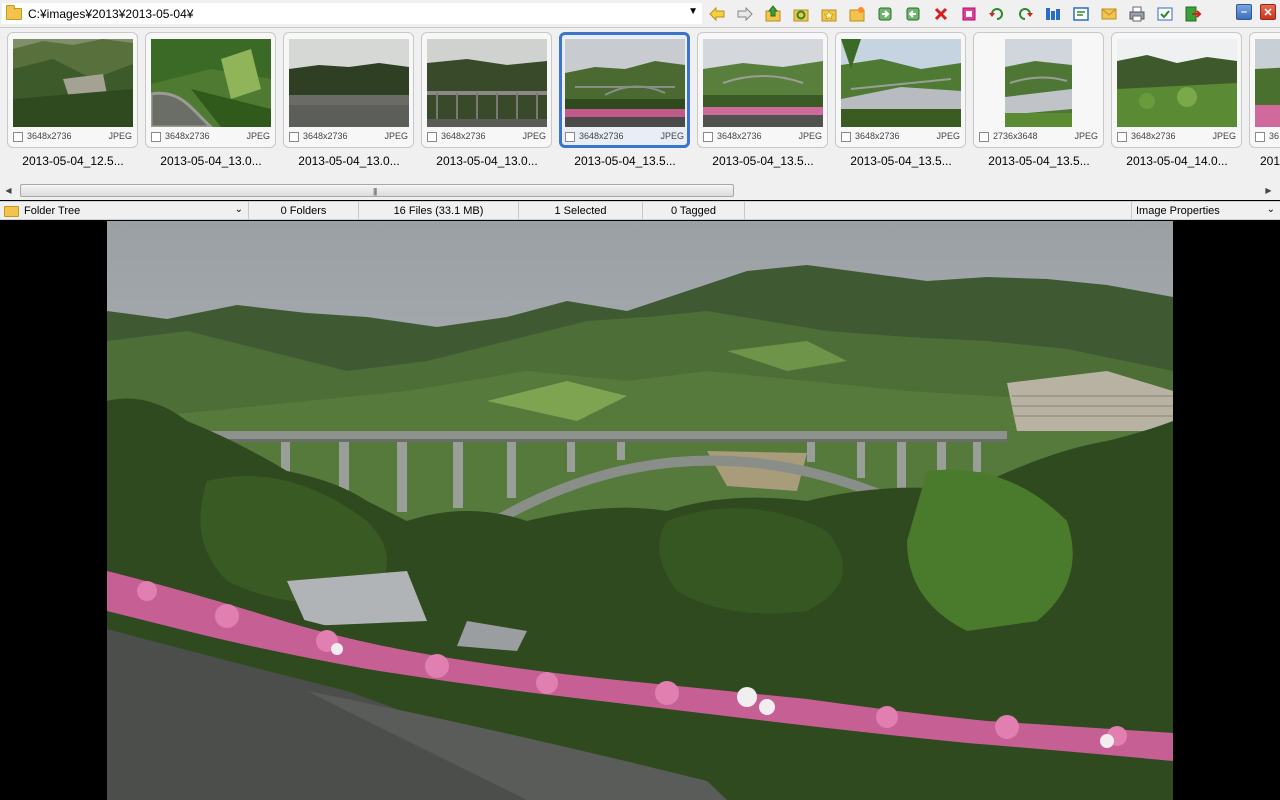 Image resolution: width=1280 pixels, height=800 pixels. Describe the element at coordinates (773, 14) in the screenshot. I see `up-folder-icon` at that location.